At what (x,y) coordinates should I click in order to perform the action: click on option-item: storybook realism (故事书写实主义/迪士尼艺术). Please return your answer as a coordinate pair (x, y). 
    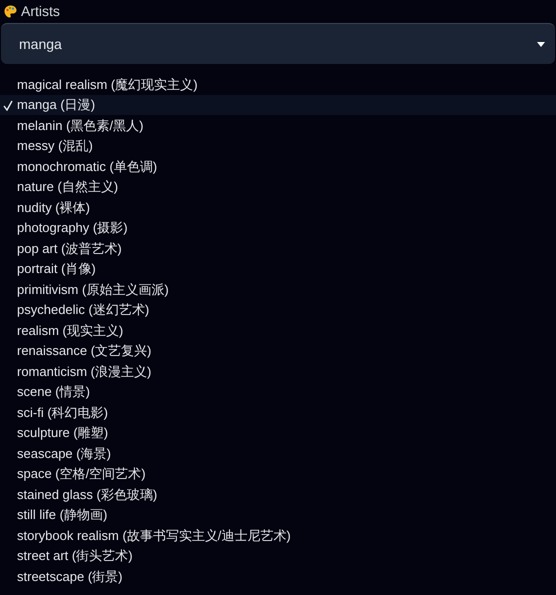
    Looking at the image, I should click on (278, 535).